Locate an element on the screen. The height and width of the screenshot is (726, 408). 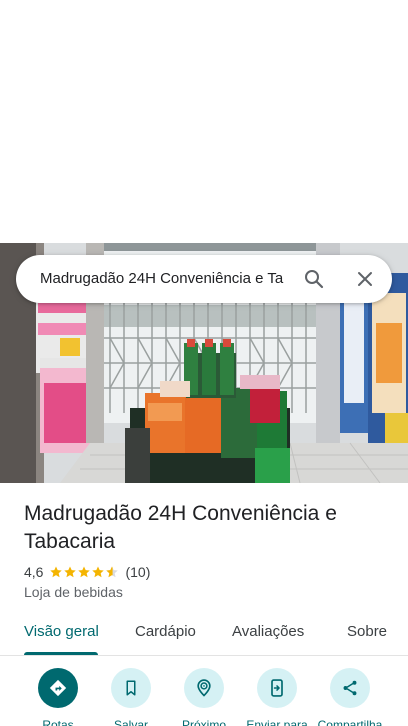
tab-menu: Cardápio is located at coordinates (165, 632).